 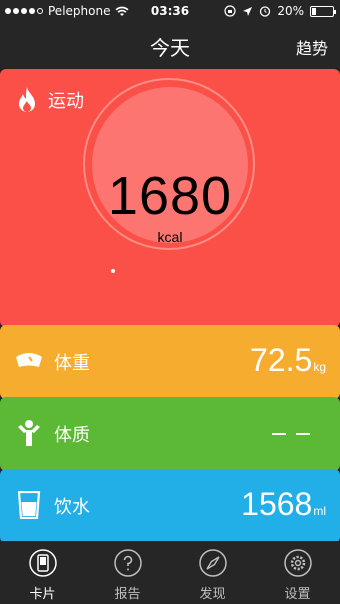 I want to click on card-icon, so click(x=42, y=563).